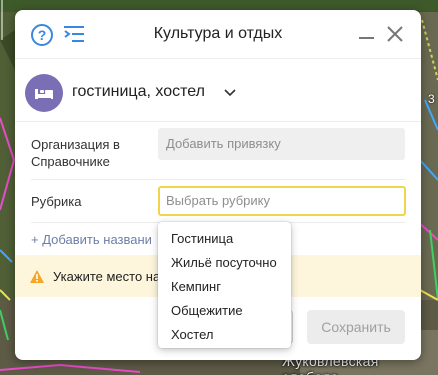 The height and width of the screenshot is (375, 438). Describe the element at coordinates (42, 35) in the screenshot. I see `help-icon: ?` at that location.